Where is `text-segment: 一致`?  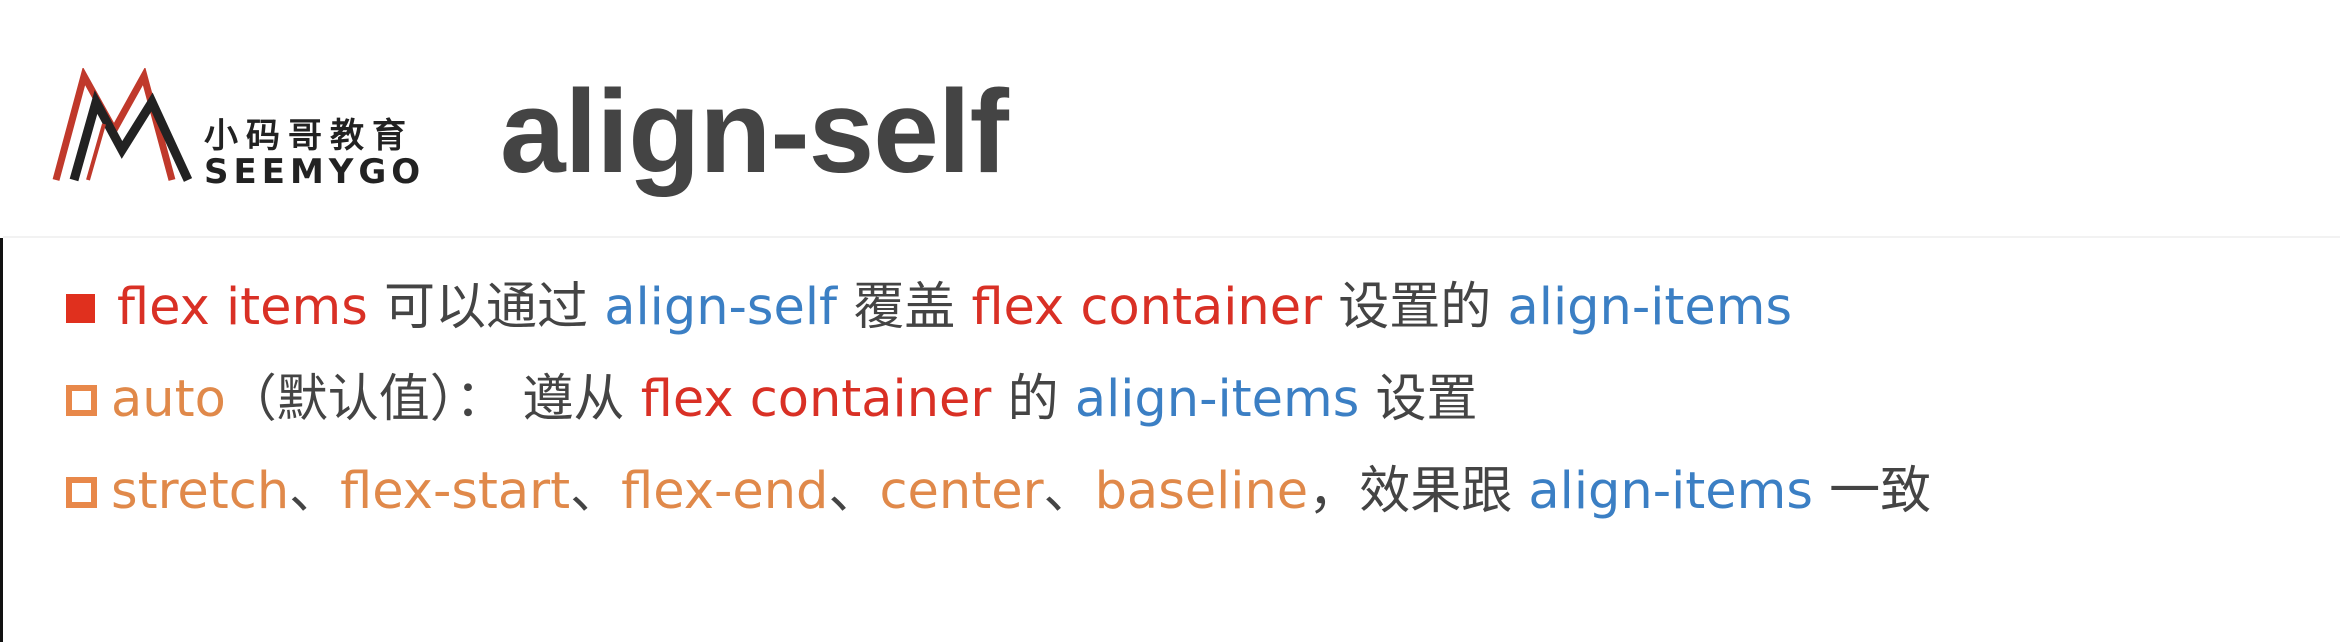 text-segment: 一致 is located at coordinates (1872, 491).